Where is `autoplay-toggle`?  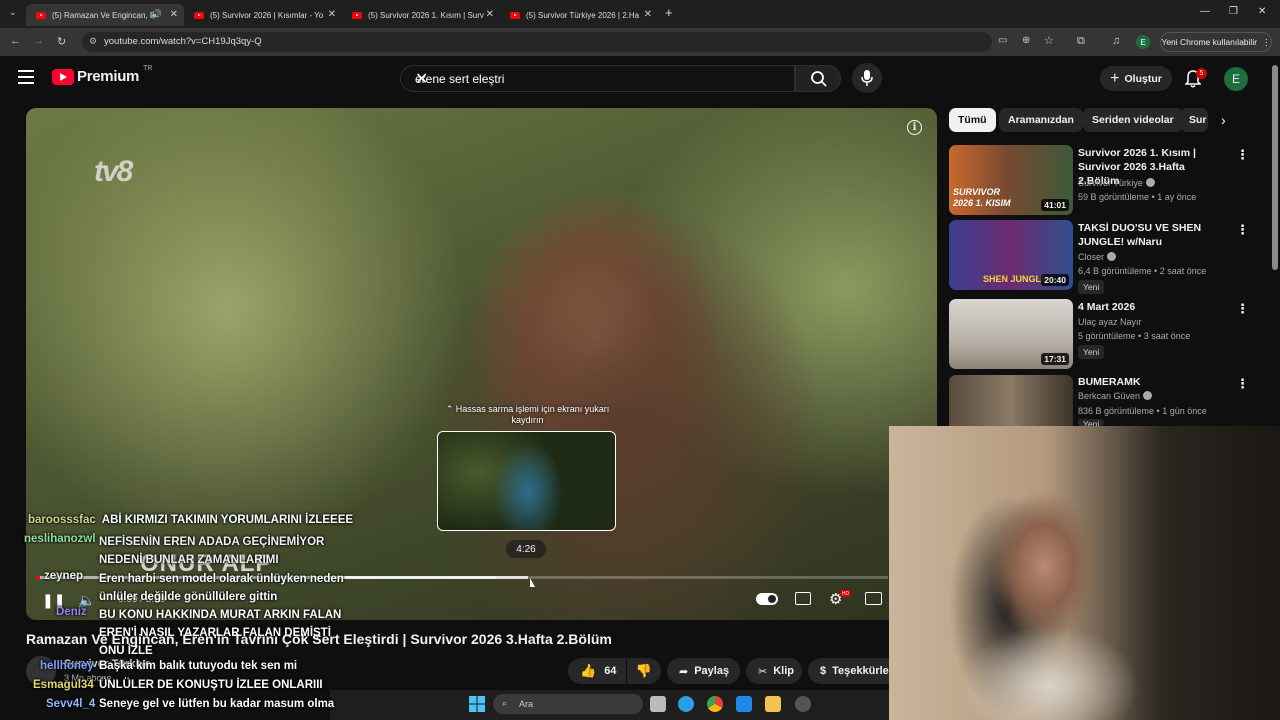
autoplay-toggle is located at coordinates (767, 599).